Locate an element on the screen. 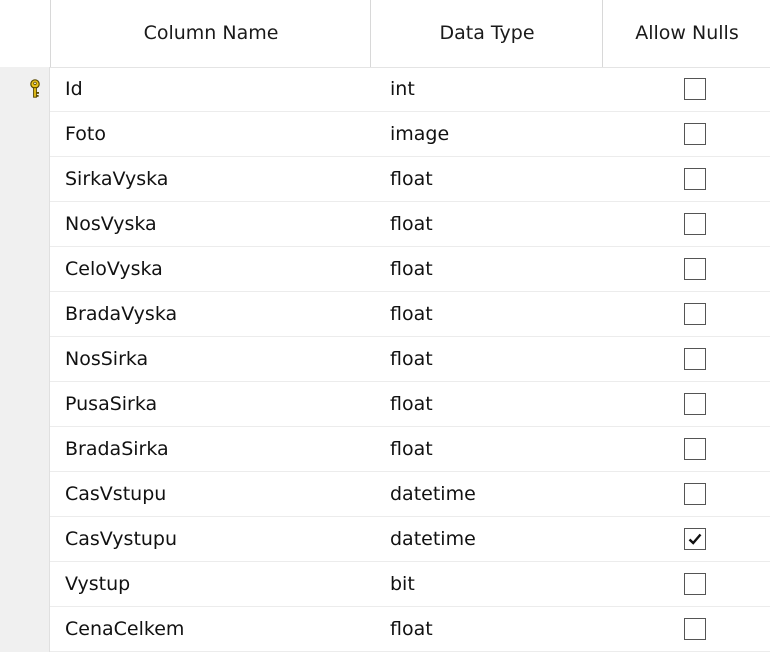 The height and width of the screenshot is (652, 770). table-row: CasVystupu datetime is located at coordinates (385, 539).